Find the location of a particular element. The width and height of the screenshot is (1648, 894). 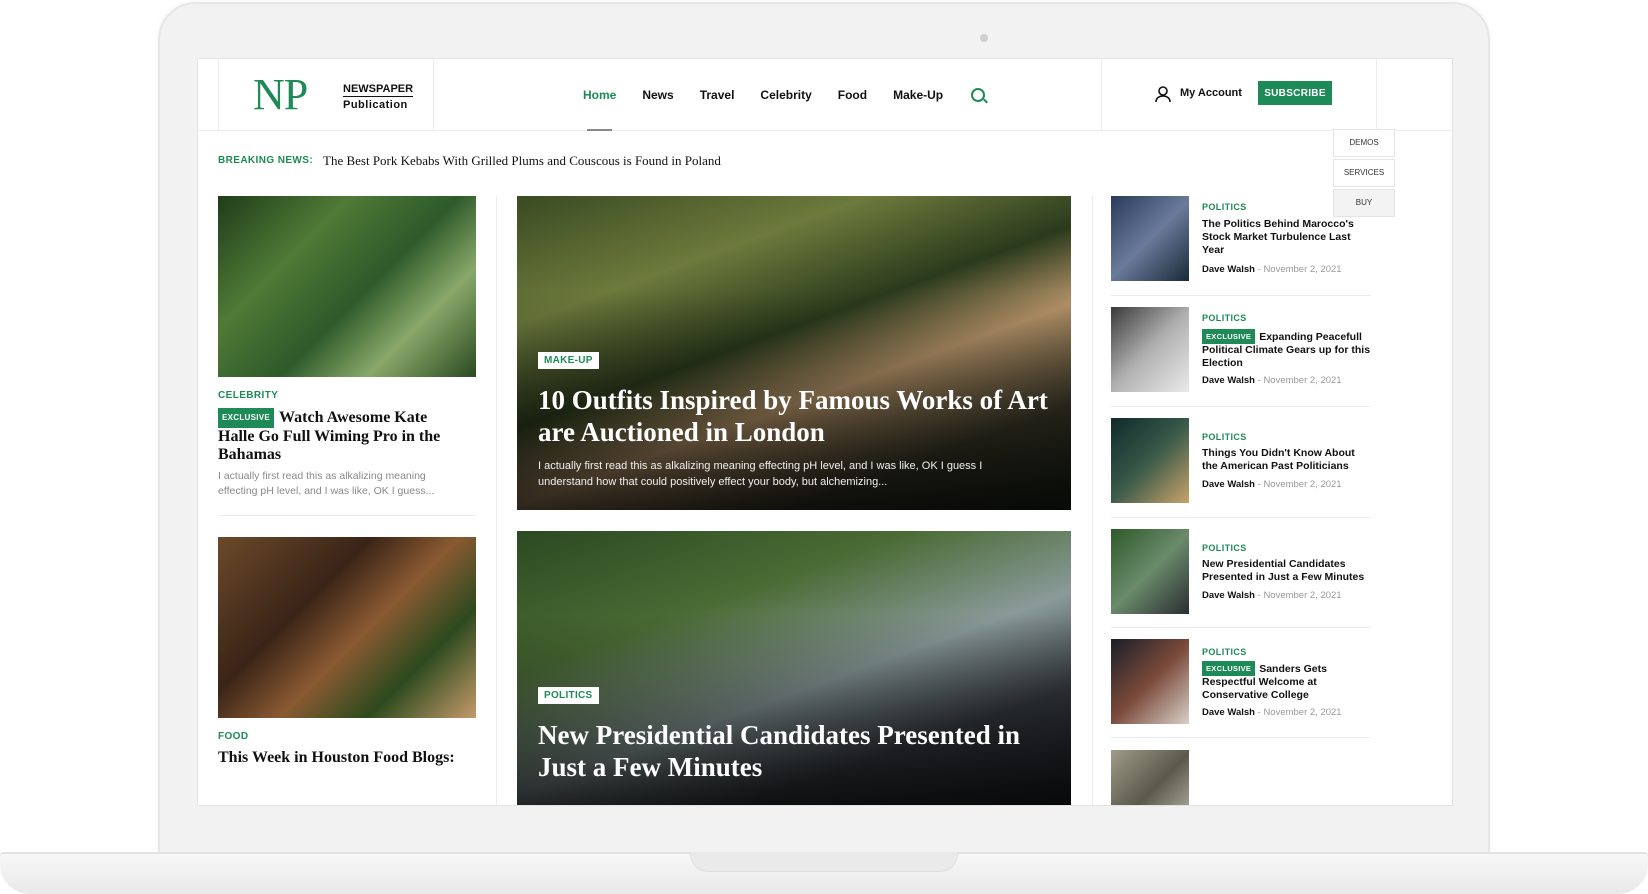

logo: NP NEWSPAPER Publication is located at coordinates (326, 95).